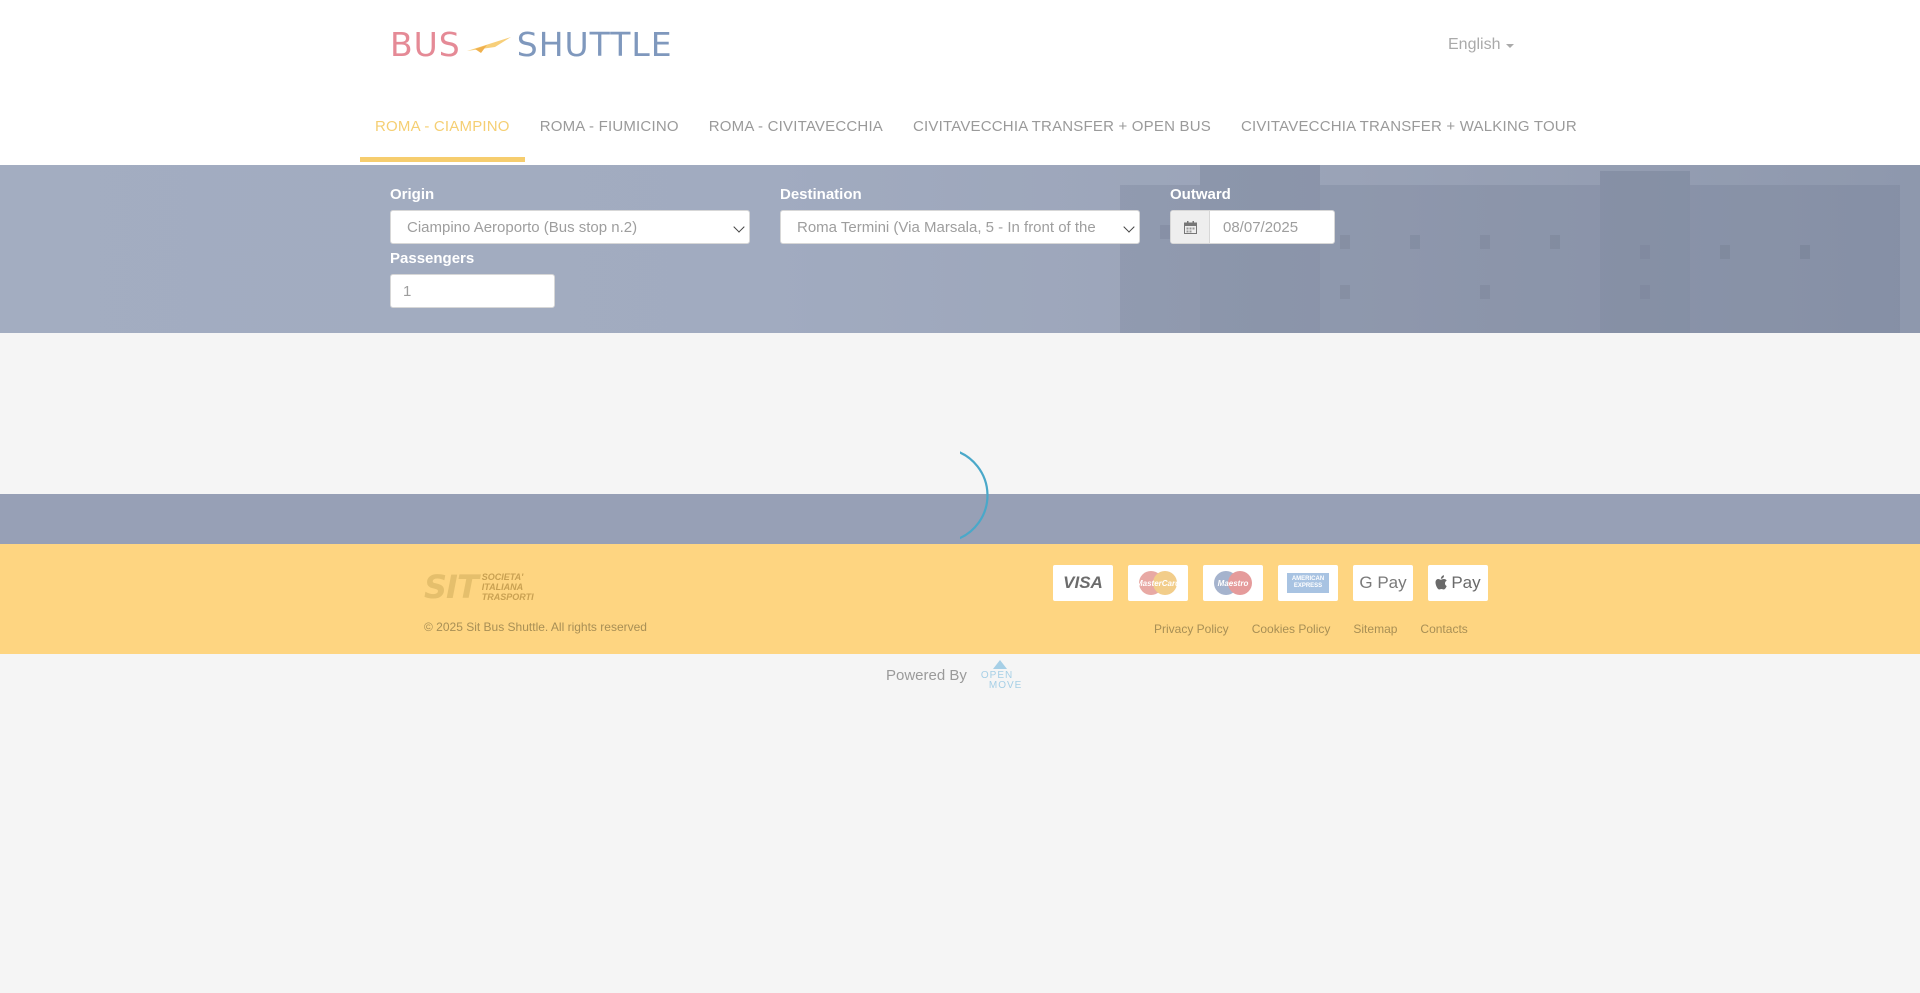 This screenshot has height=993, width=1920. What do you see at coordinates (1191, 629) in the screenshot?
I see `privacy-policy-link: Privacy Policy` at bounding box center [1191, 629].